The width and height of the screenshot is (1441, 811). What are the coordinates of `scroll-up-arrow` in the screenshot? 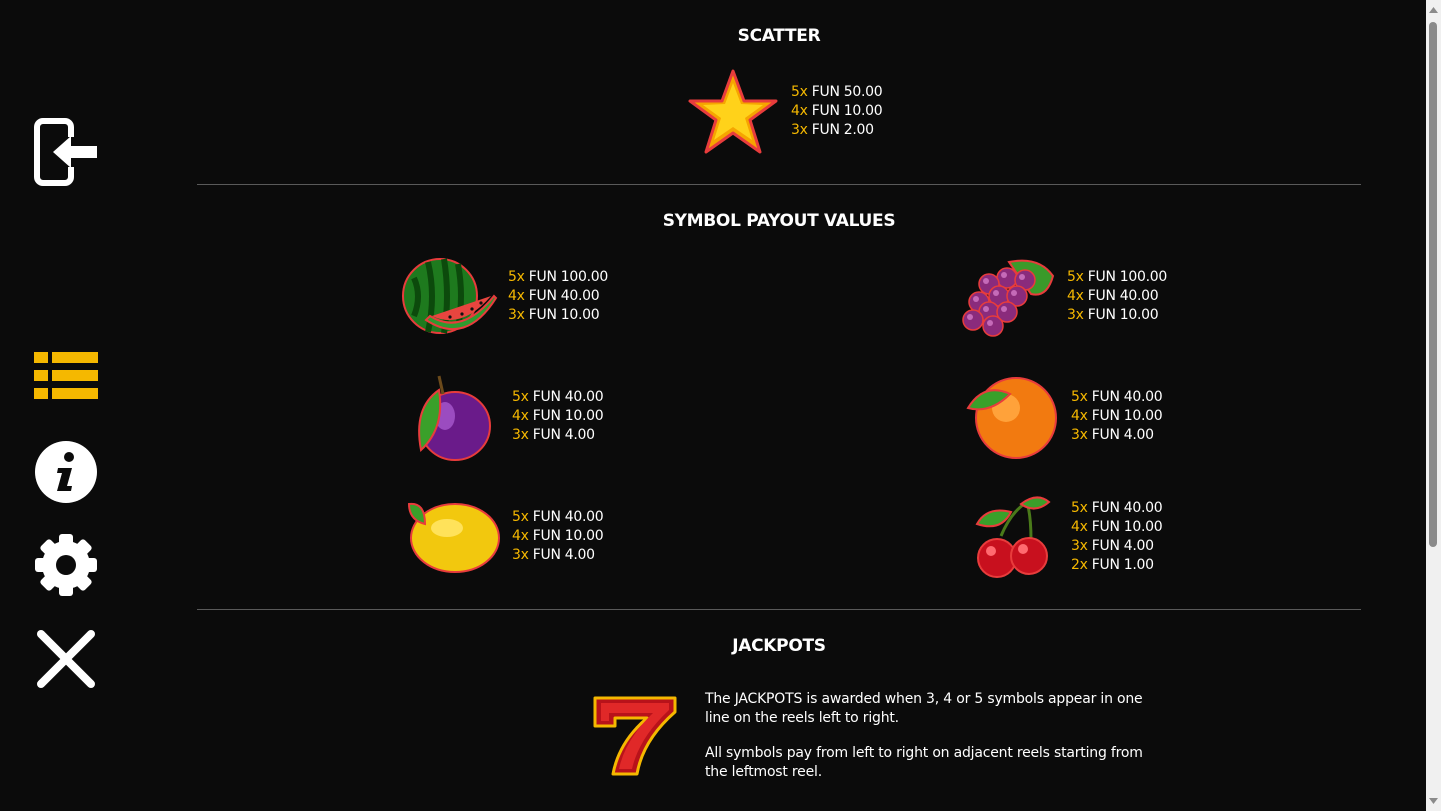 It's located at (1433, 10).